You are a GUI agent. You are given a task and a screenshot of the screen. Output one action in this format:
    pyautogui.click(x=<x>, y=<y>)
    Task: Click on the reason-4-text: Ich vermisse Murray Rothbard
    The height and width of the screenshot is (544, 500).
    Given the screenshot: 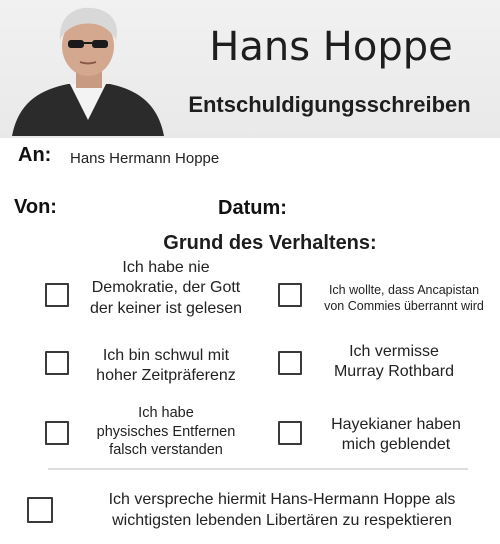 What is the action you would take?
    pyautogui.click(x=394, y=362)
    